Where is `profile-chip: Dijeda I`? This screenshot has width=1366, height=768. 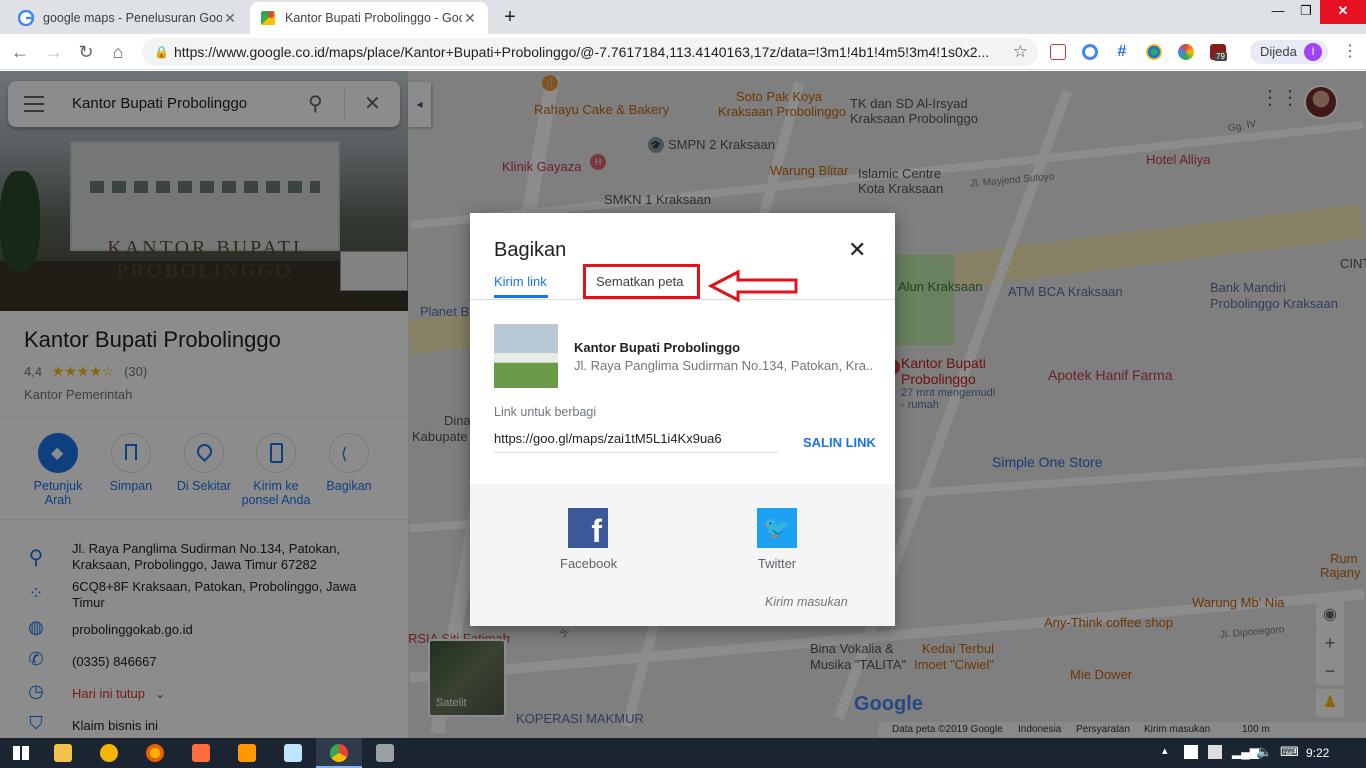 profile-chip: Dijeda I is located at coordinates (1289, 52).